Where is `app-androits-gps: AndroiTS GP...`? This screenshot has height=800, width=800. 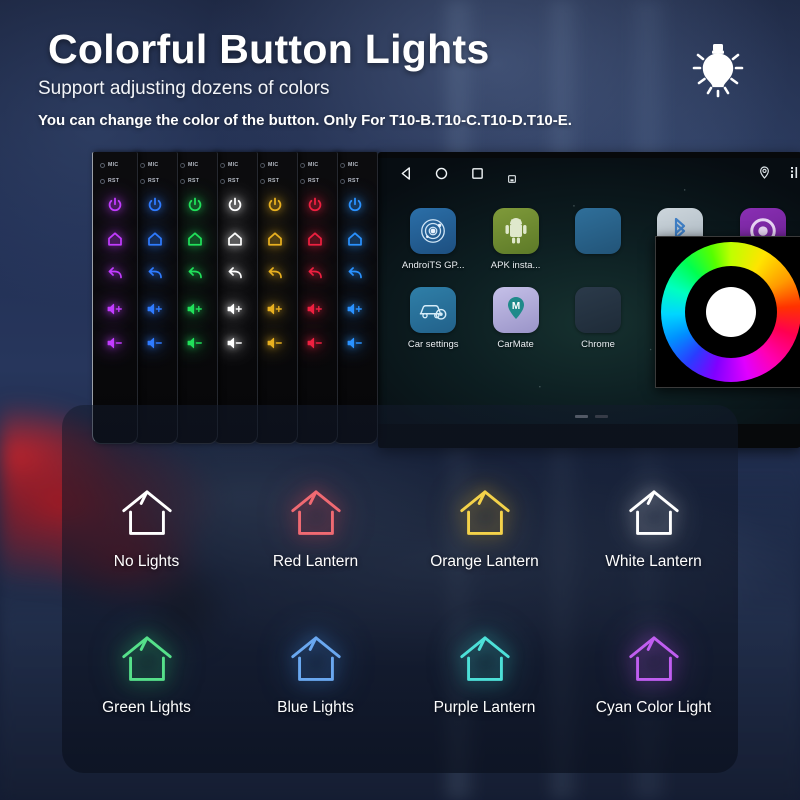 app-androits-gps: AndroiTS GP... is located at coordinates (433, 239).